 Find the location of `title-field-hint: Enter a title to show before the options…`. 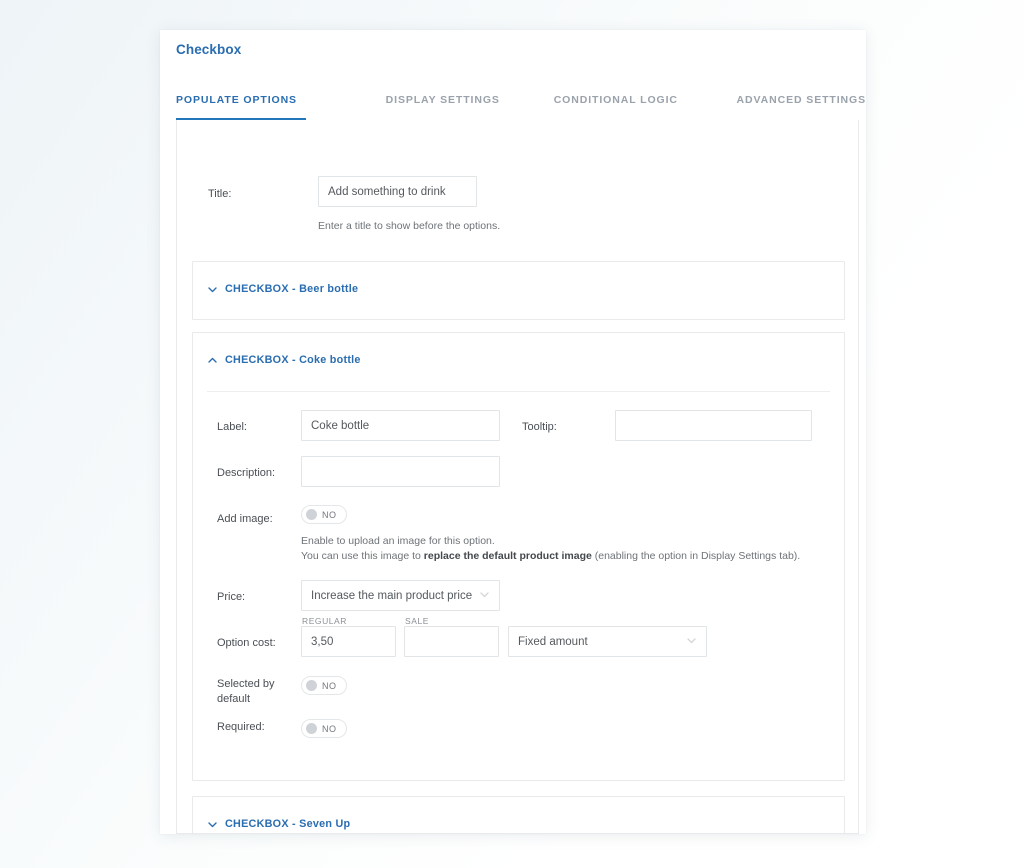

title-field-hint: Enter a title to show before the options… is located at coordinates (409, 226).